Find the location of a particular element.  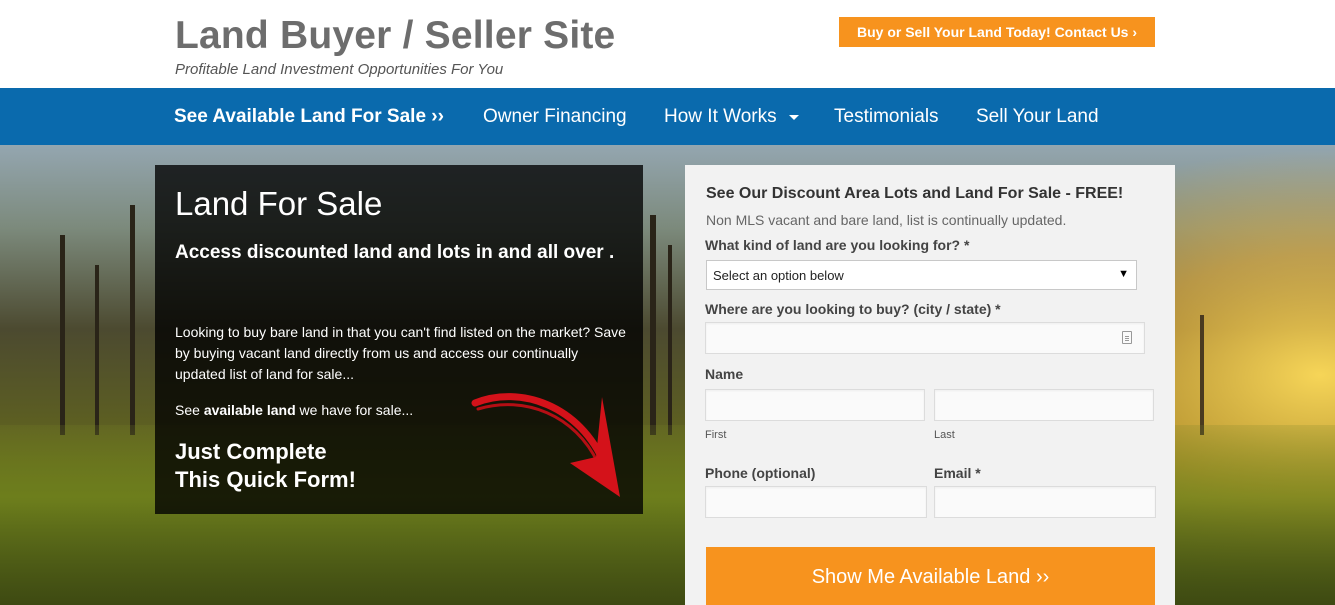

red-arrow-icon is located at coordinates (545, 445).